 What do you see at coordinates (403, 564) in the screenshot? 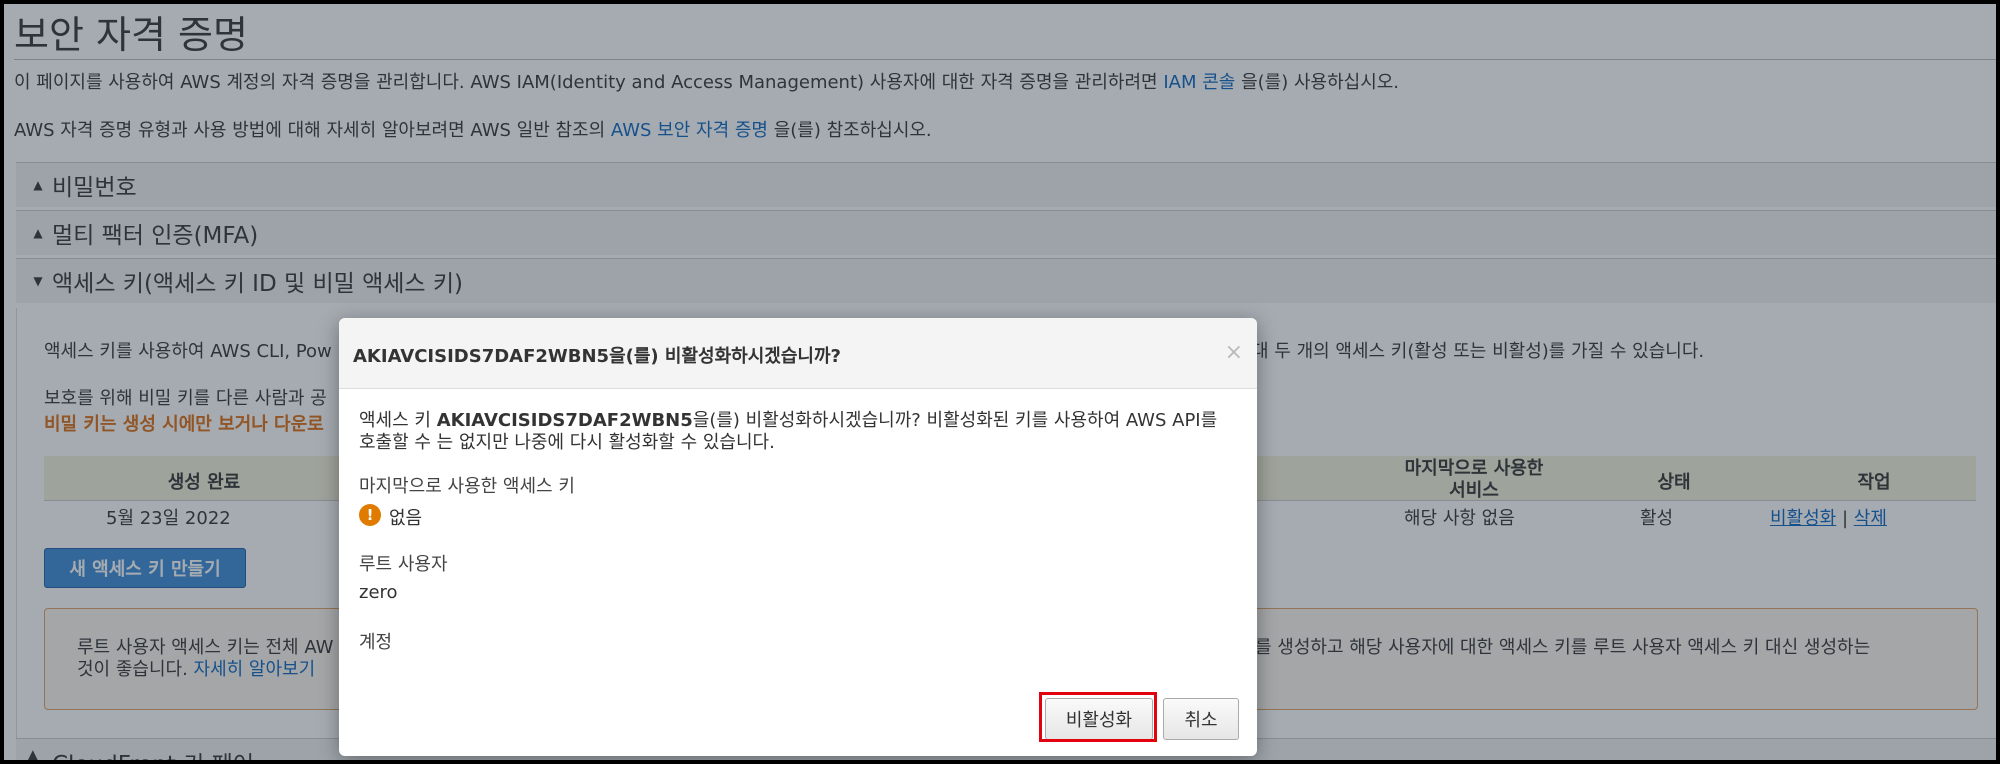
I see `root-user-label: 루트 사용자` at bounding box center [403, 564].